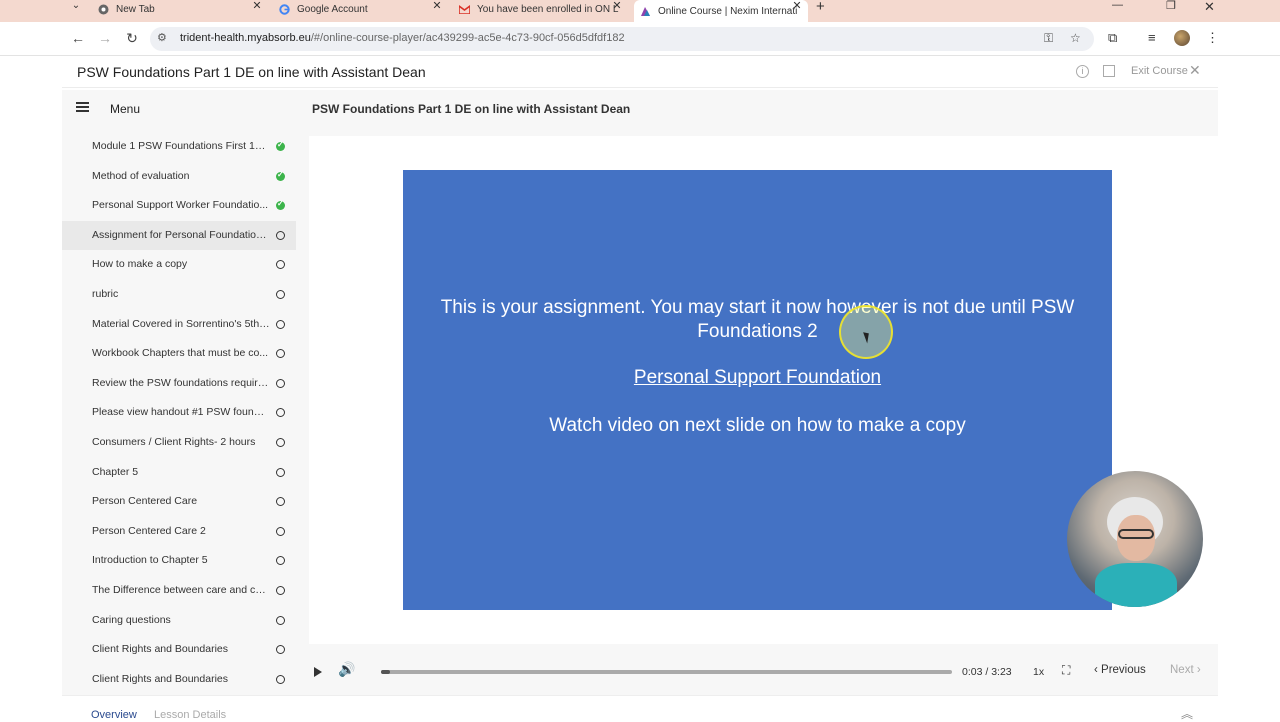  Describe the element at coordinates (76, 7) in the screenshot. I see `tab-search-chevron-icon: ⌄` at that location.